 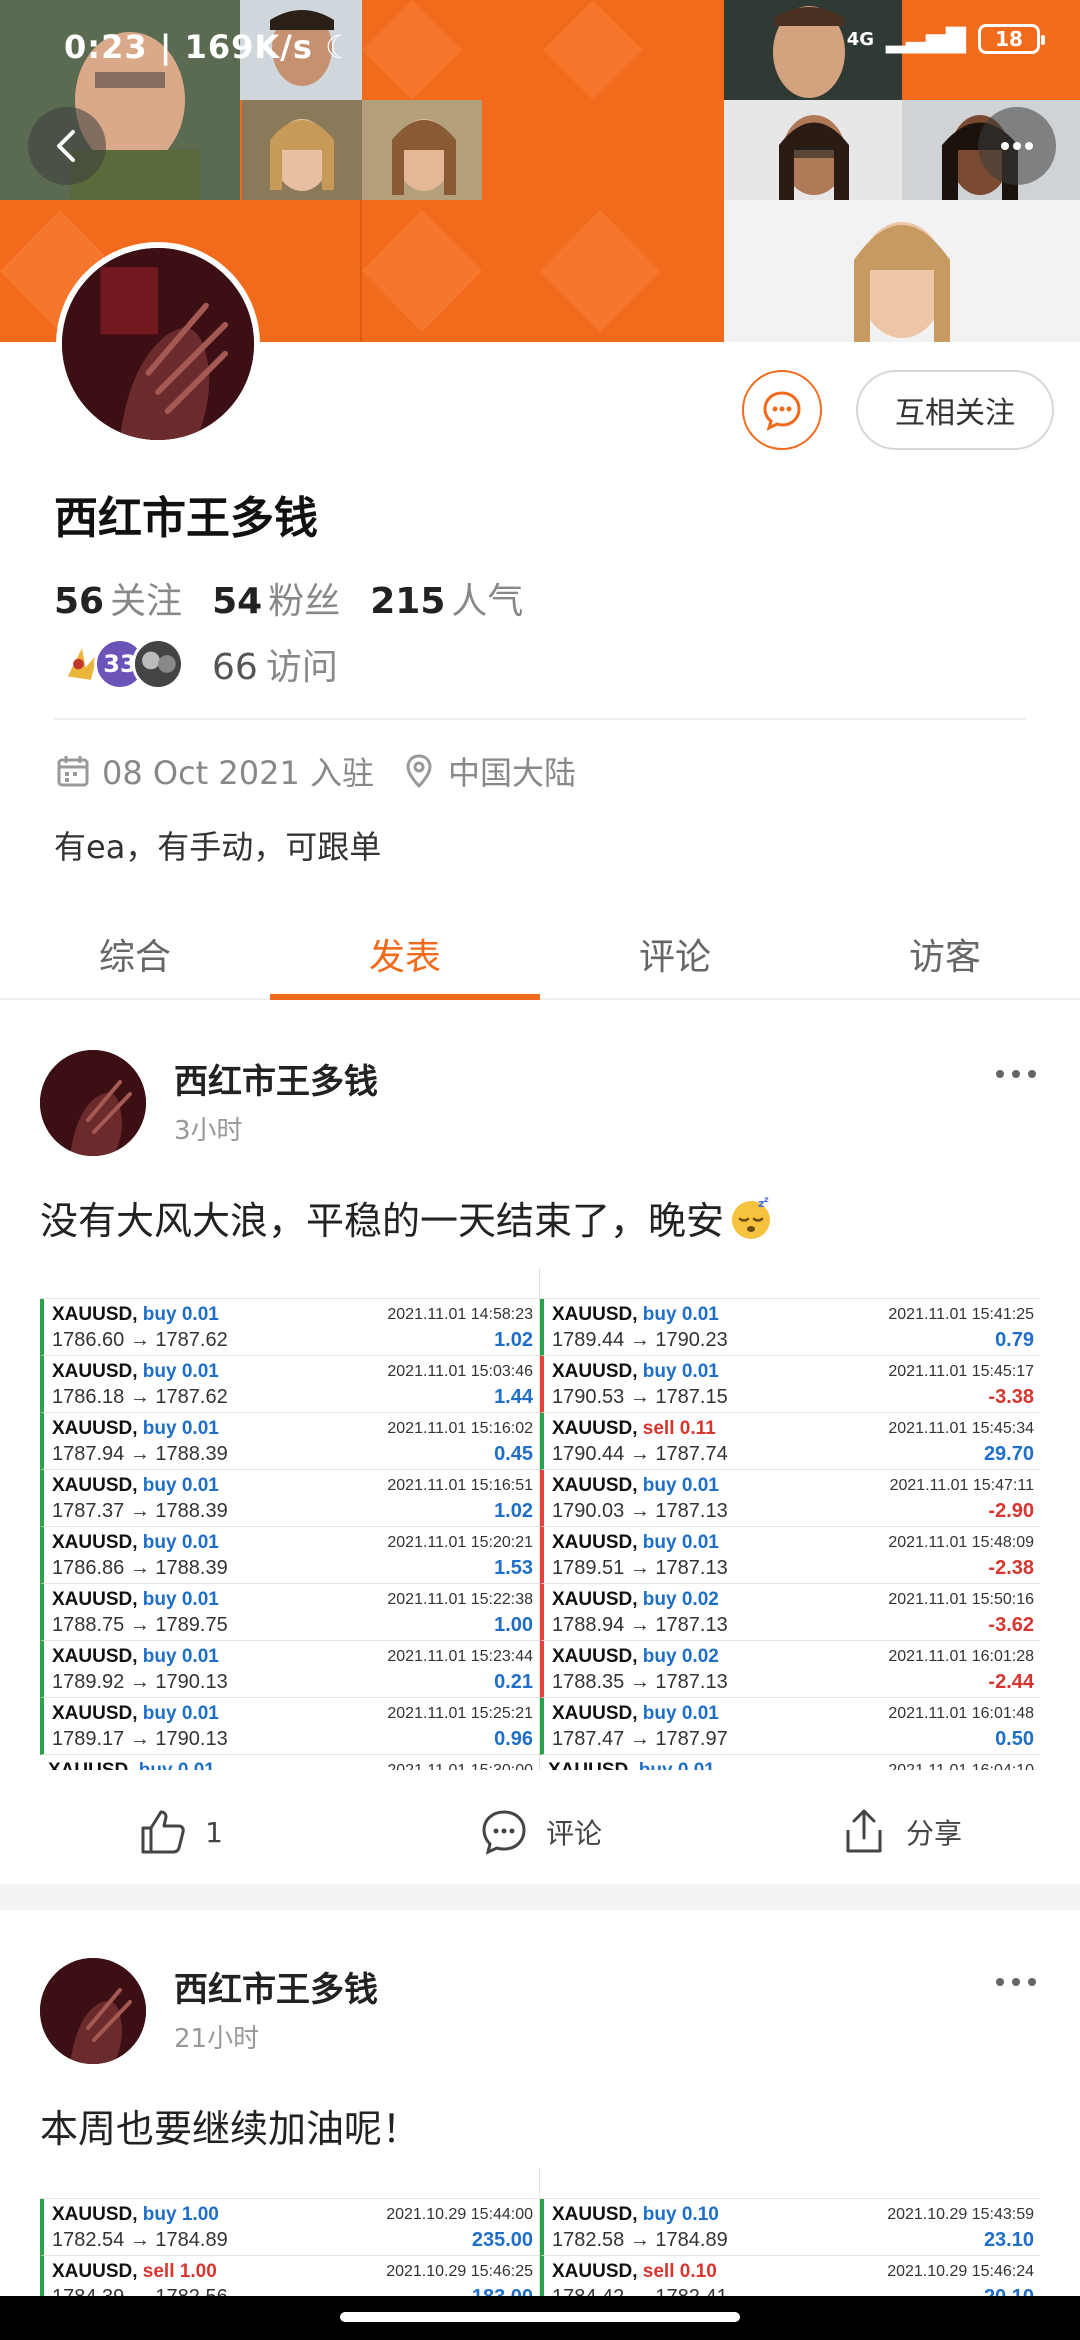 I want to click on recent-visitors: 33 66 访问, so click(x=197, y=664).